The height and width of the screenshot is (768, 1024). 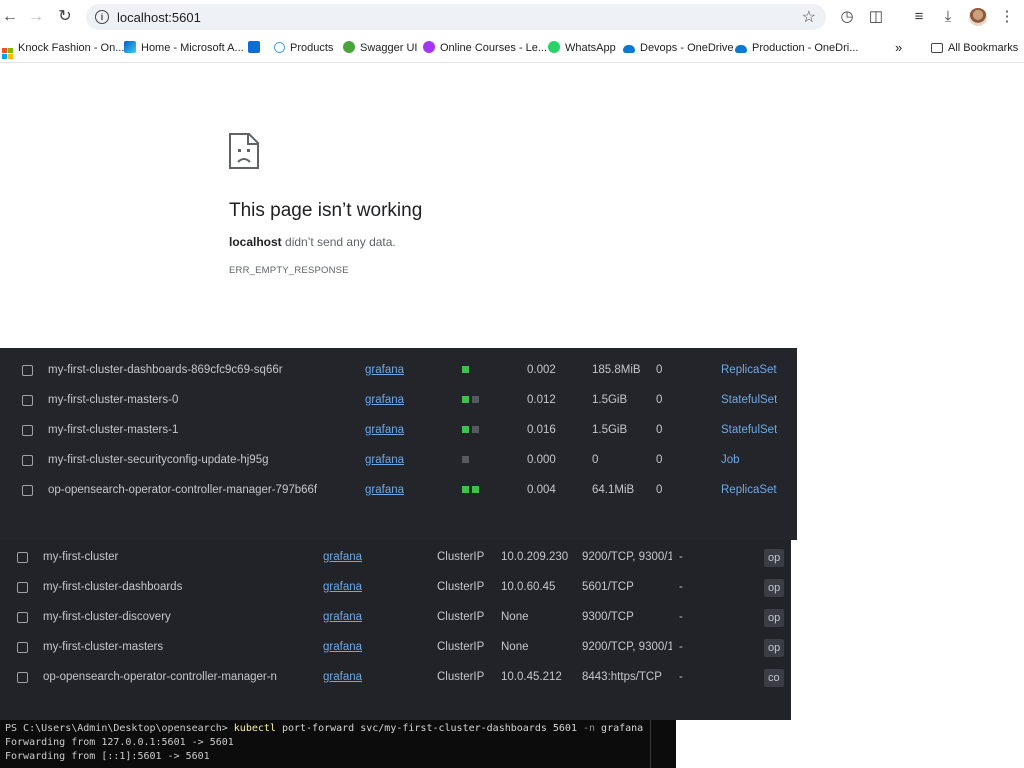 What do you see at coordinates (10, 17) in the screenshot?
I see `back-icon: ←` at bounding box center [10, 17].